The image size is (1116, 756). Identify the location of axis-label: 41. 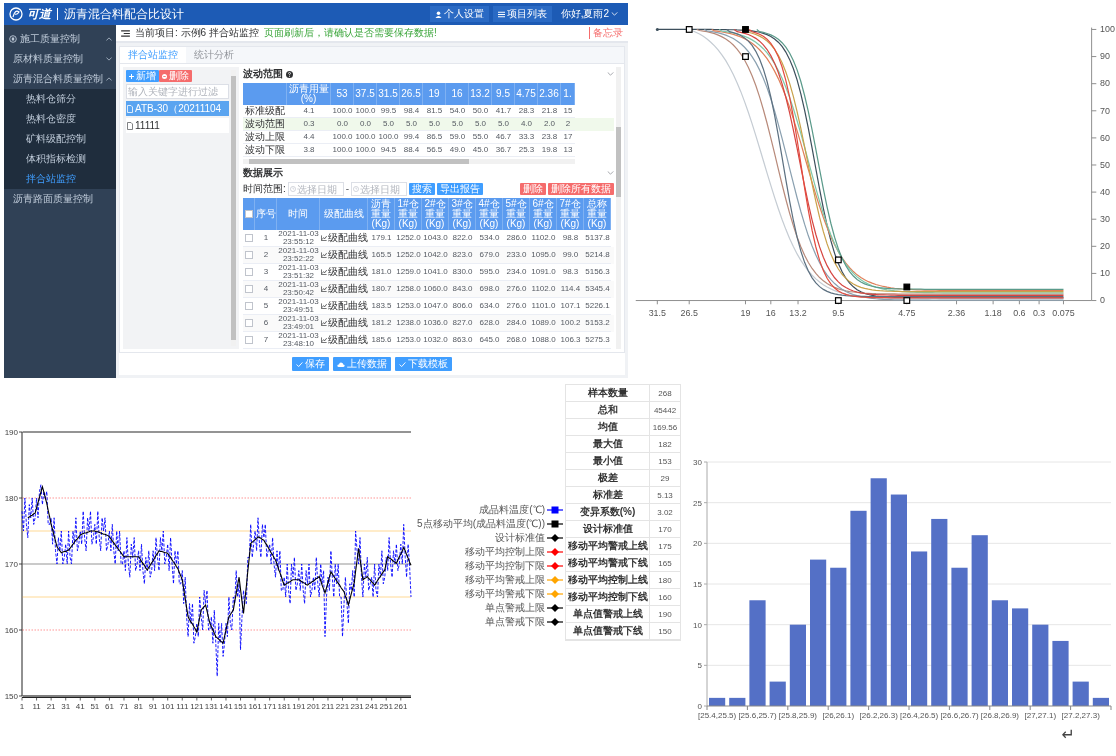
(80, 706).